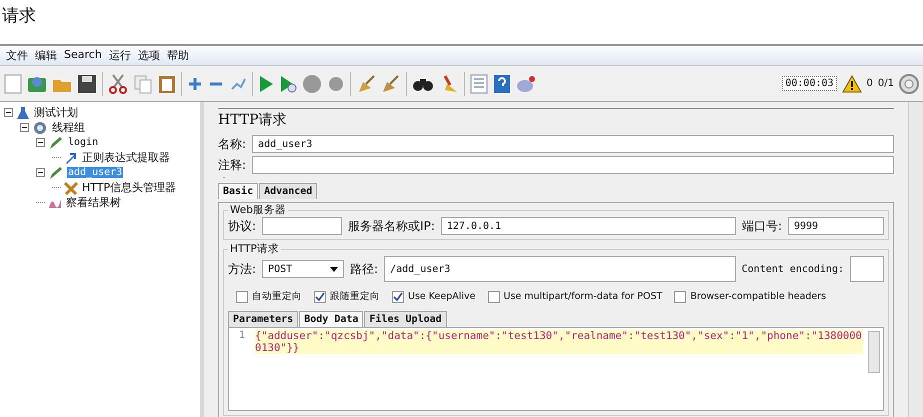 The width and height of the screenshot is (923, 417). What do you see at coordinates (809, 83) in the screenshot?
I see `elapsed-time: 00:00:03` at bounding box center [809, 83].